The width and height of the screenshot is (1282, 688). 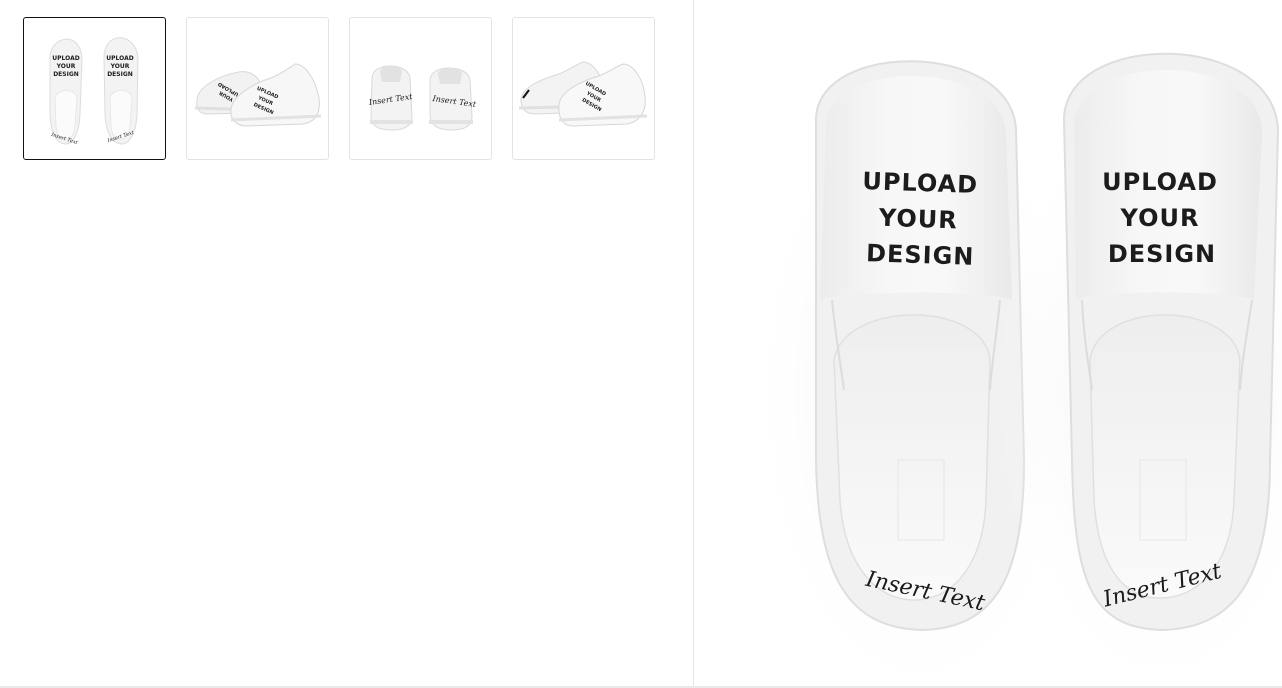 What do you see at coordinates (121, 91) in the screenshot?
I see `thumb-shoe-right: UPLOAD YOUR DESIGN Insert Text` at bounding box center [121, 91].